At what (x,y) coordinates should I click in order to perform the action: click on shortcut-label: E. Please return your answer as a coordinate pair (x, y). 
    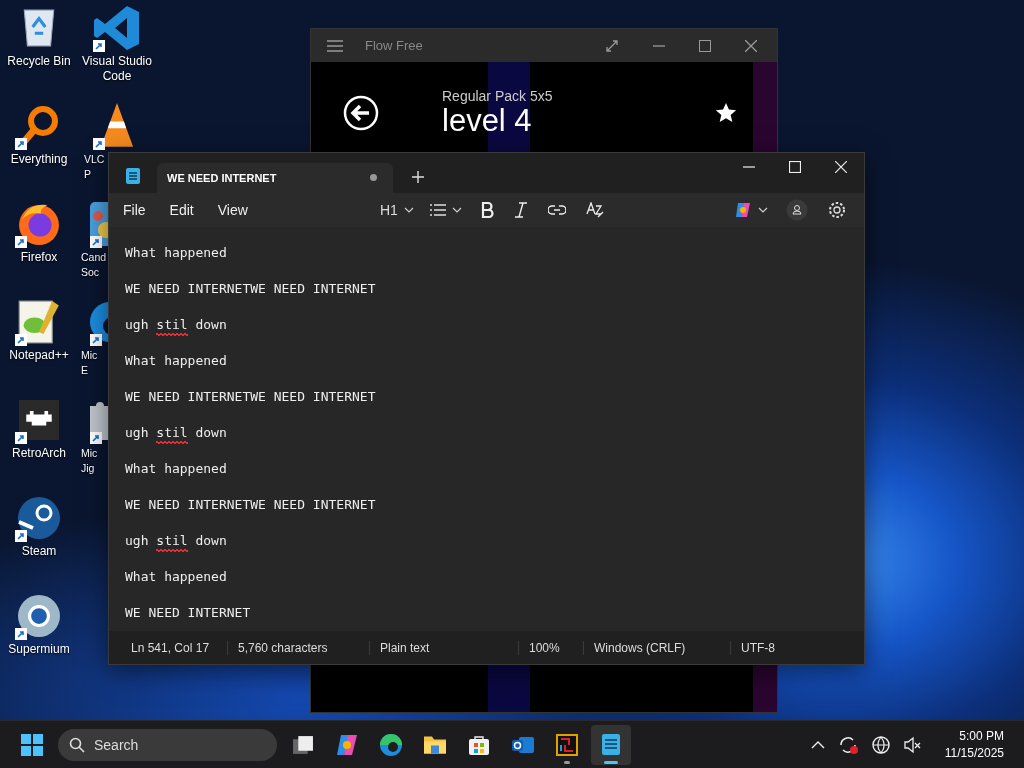
    Looking at the image, I should click on (84, 370).